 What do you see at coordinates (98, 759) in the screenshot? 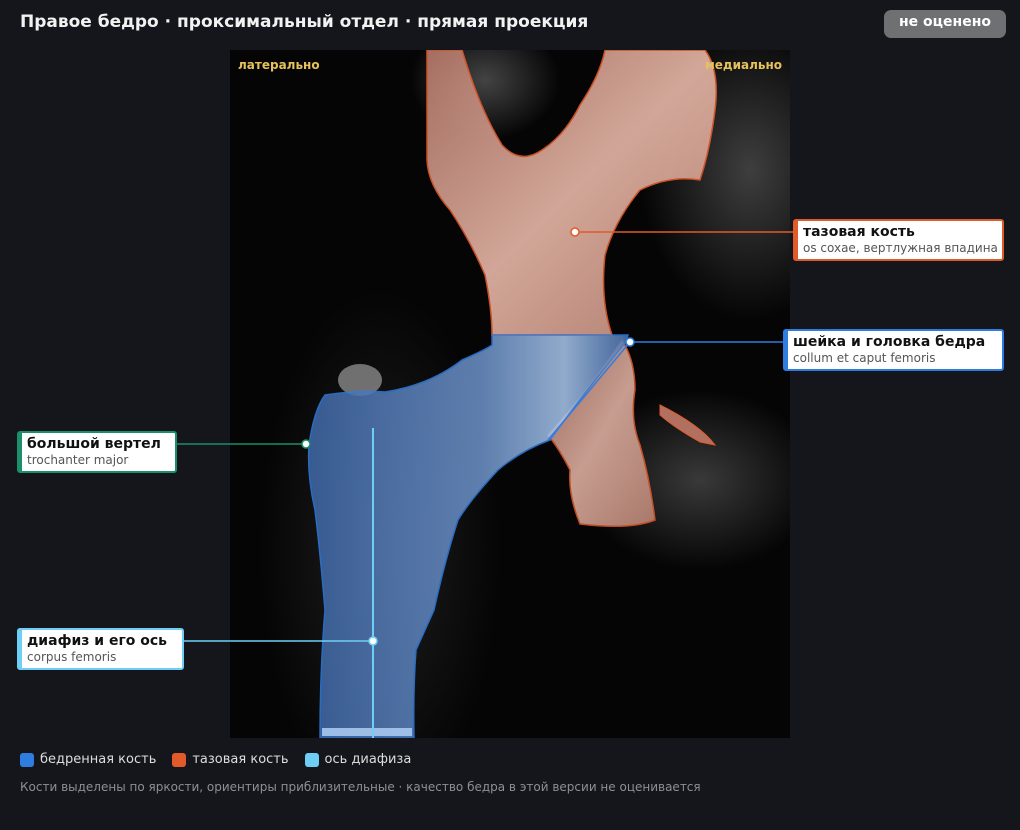
I see `legend-label: бедренная кость` at bounding box center [98, 759].